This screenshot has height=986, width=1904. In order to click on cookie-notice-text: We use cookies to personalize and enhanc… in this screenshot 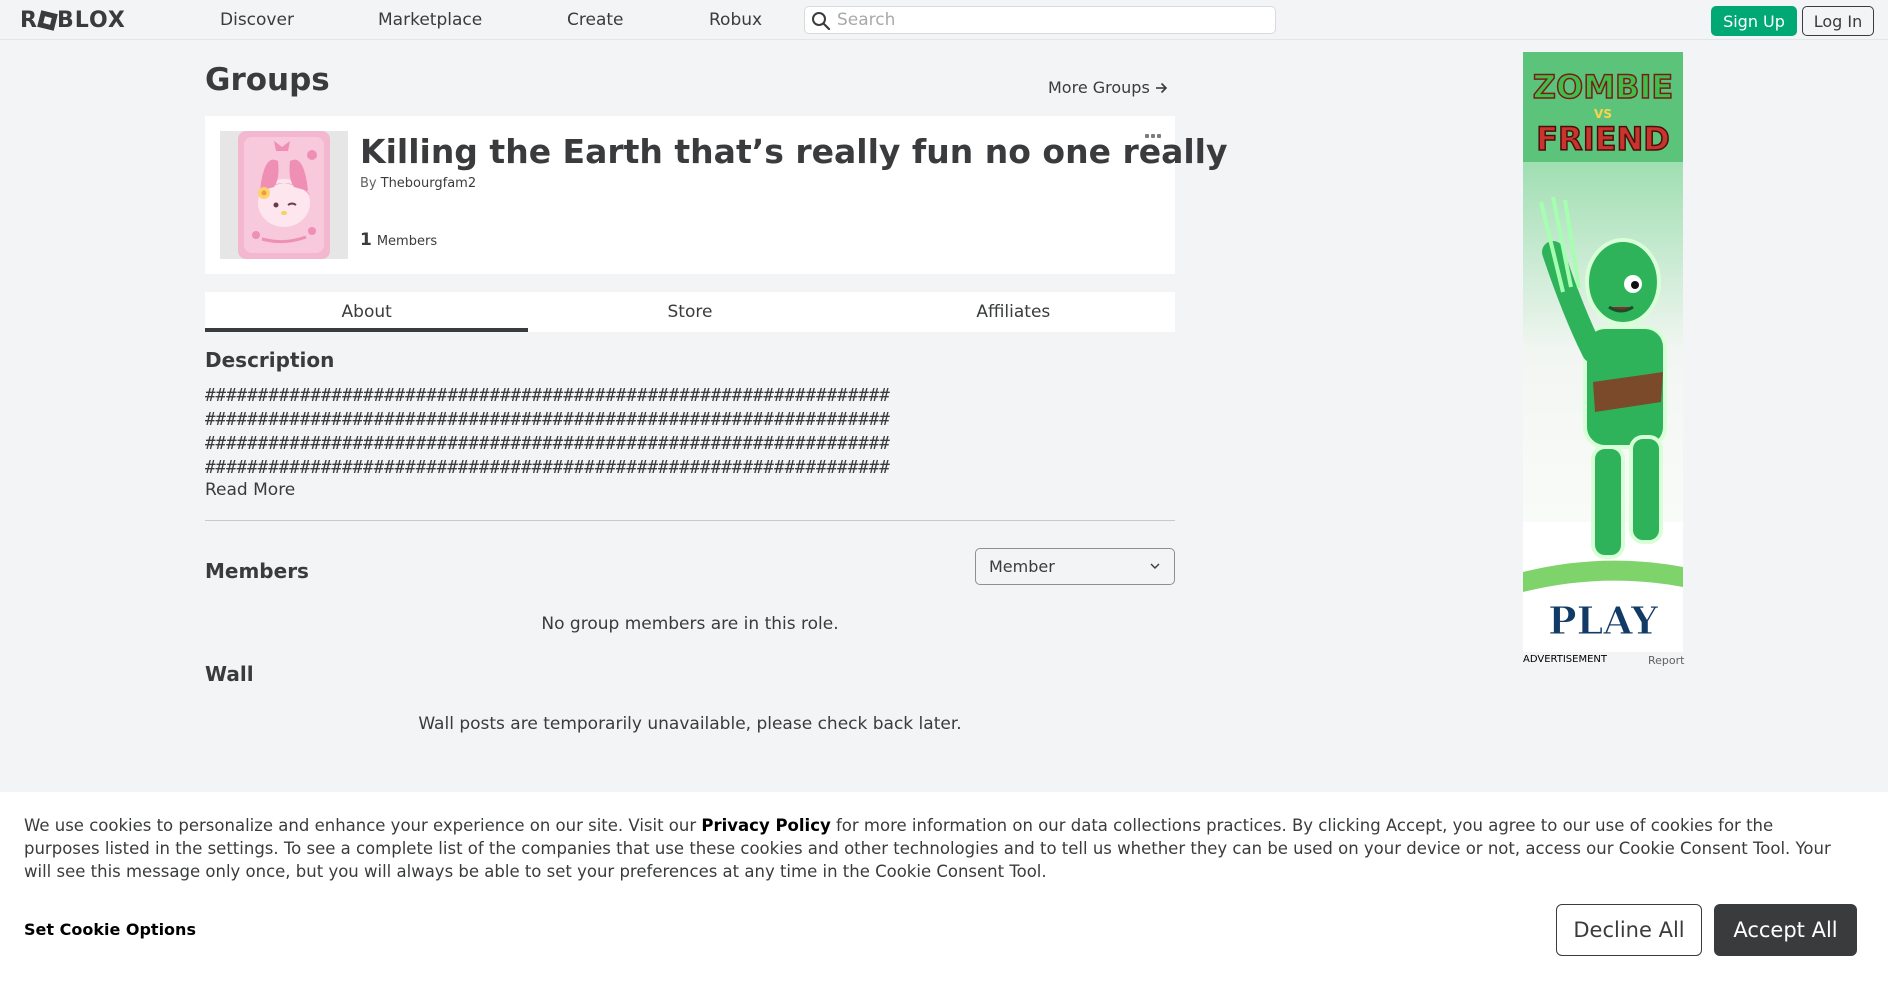, I will do `click(939, 848)`.